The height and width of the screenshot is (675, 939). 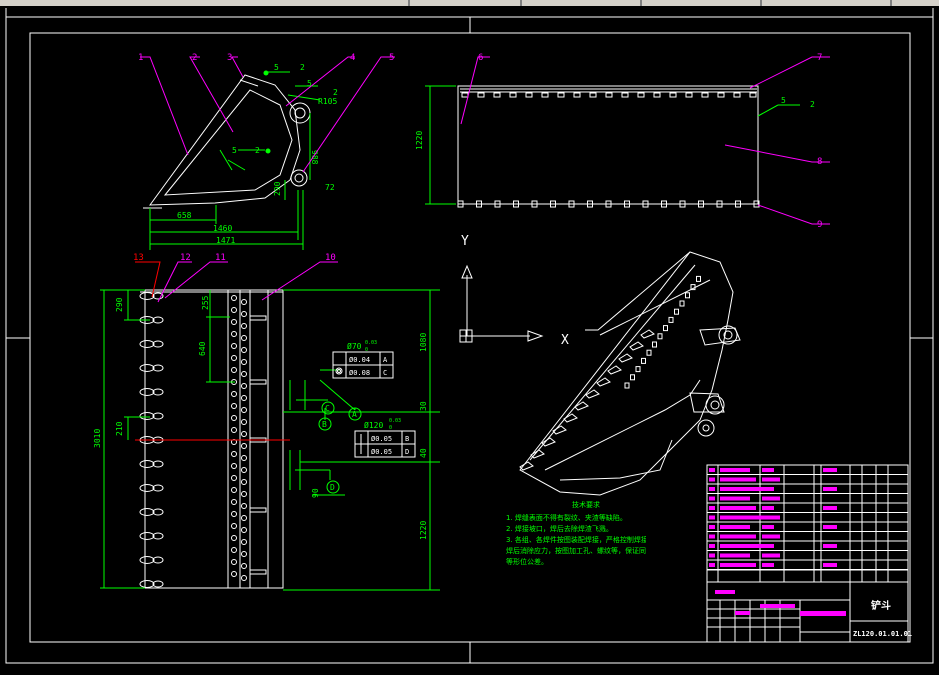 I want to click on weld-count-label: 2, so click(x=335, y=92).